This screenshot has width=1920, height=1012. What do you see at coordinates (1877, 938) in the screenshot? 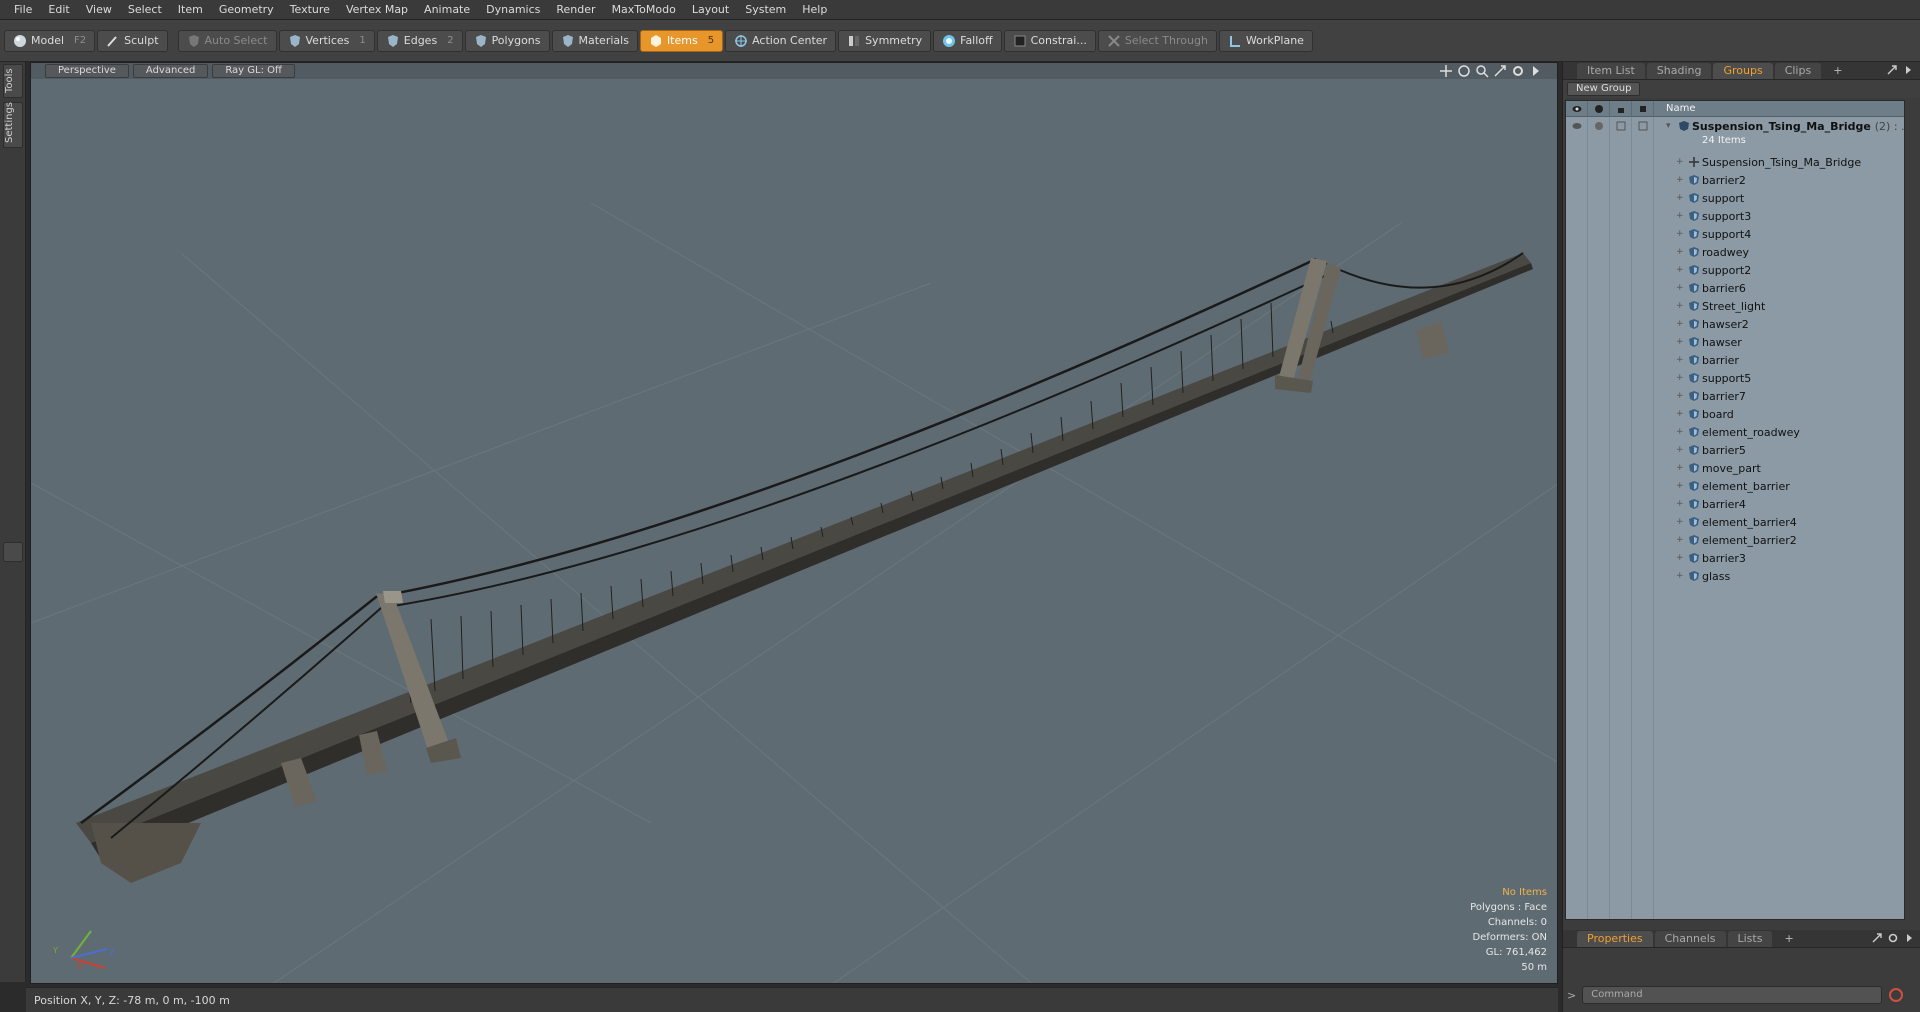
I see `bottom-expand-icon` at bounding box center [1877, 938].